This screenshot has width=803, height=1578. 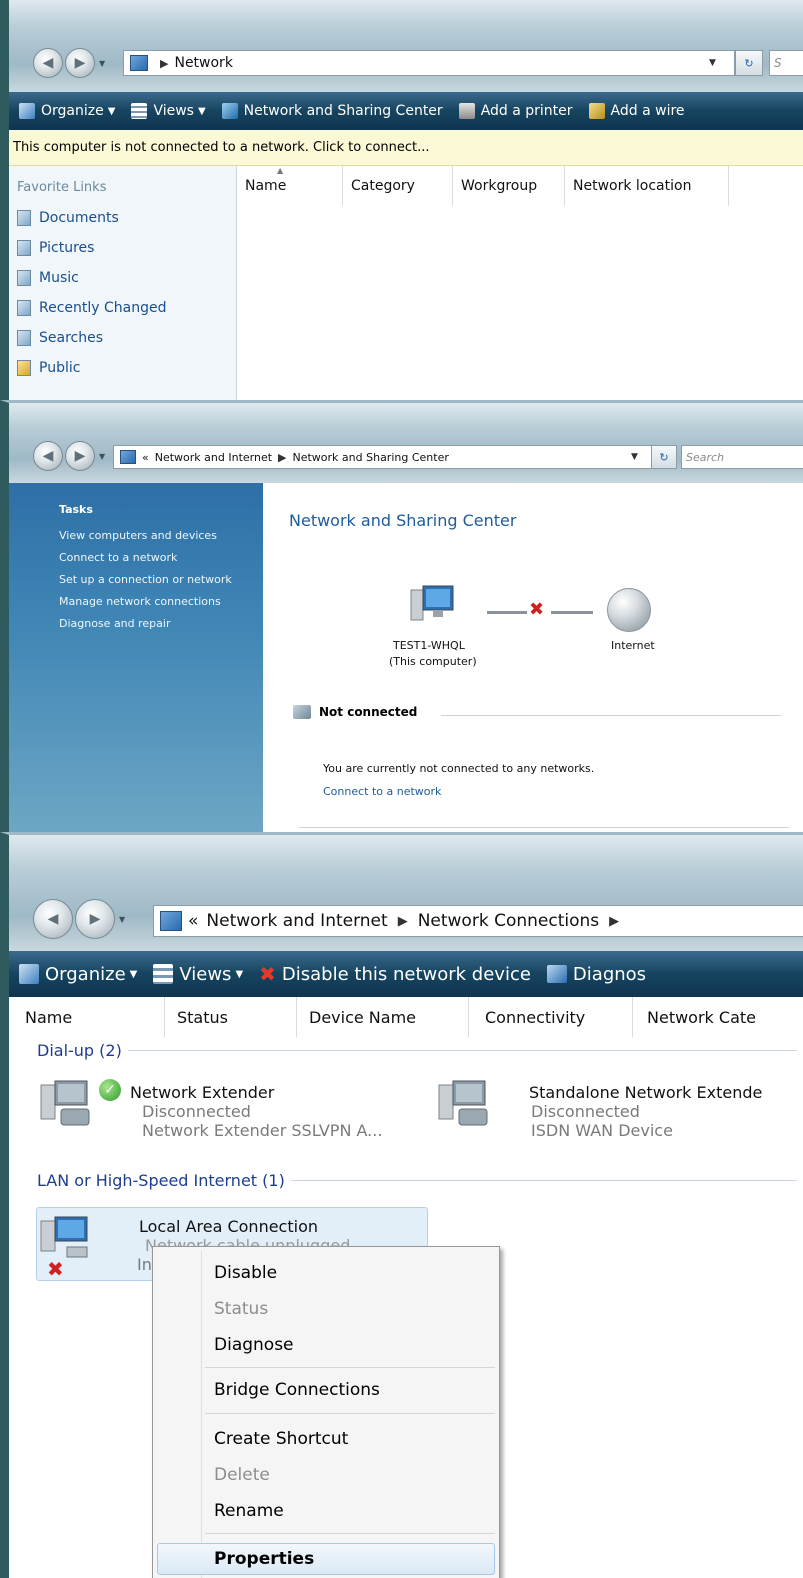 What do you see at coordinates (67, 248) in the screenshot?
I see `favorite-link-label: Pictures` at bounding box center [67, 248].